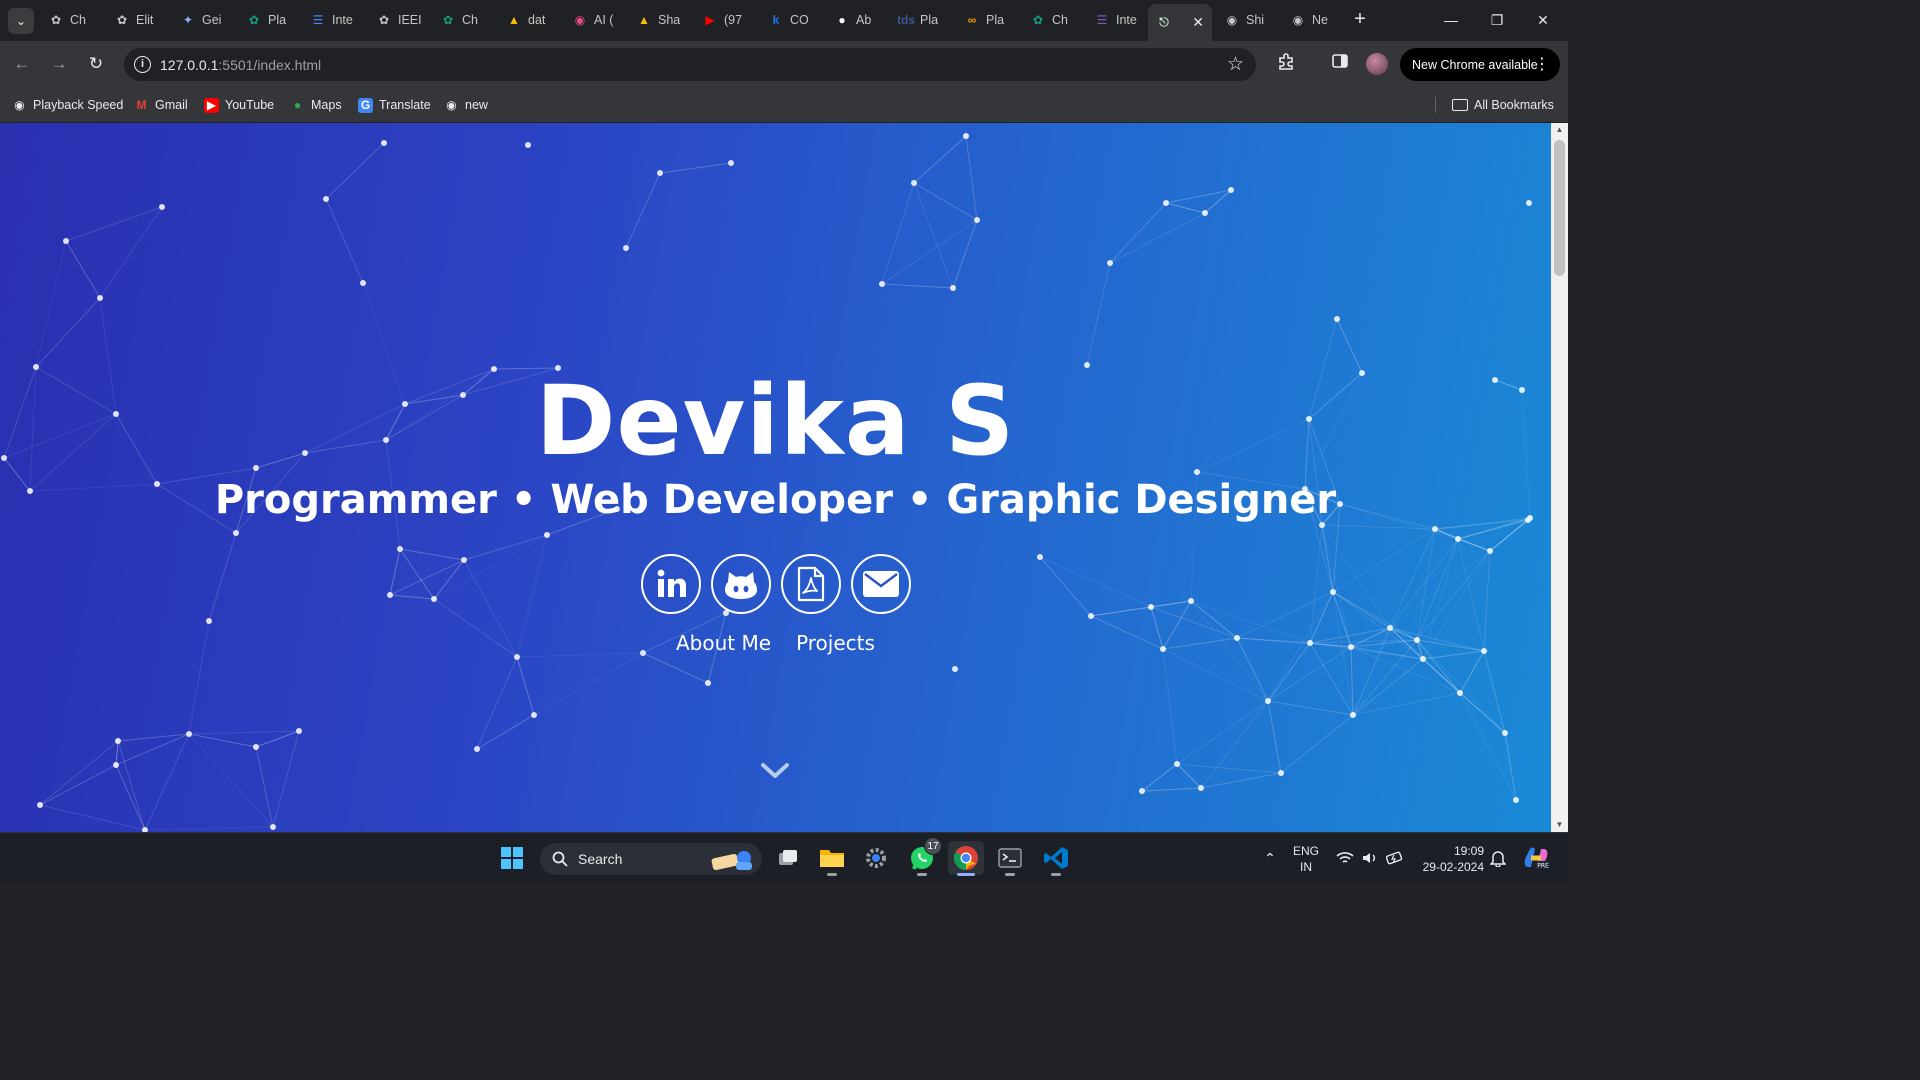  I want to click on scroll-up-arrow-icon: ▲, so click(1559, 130).